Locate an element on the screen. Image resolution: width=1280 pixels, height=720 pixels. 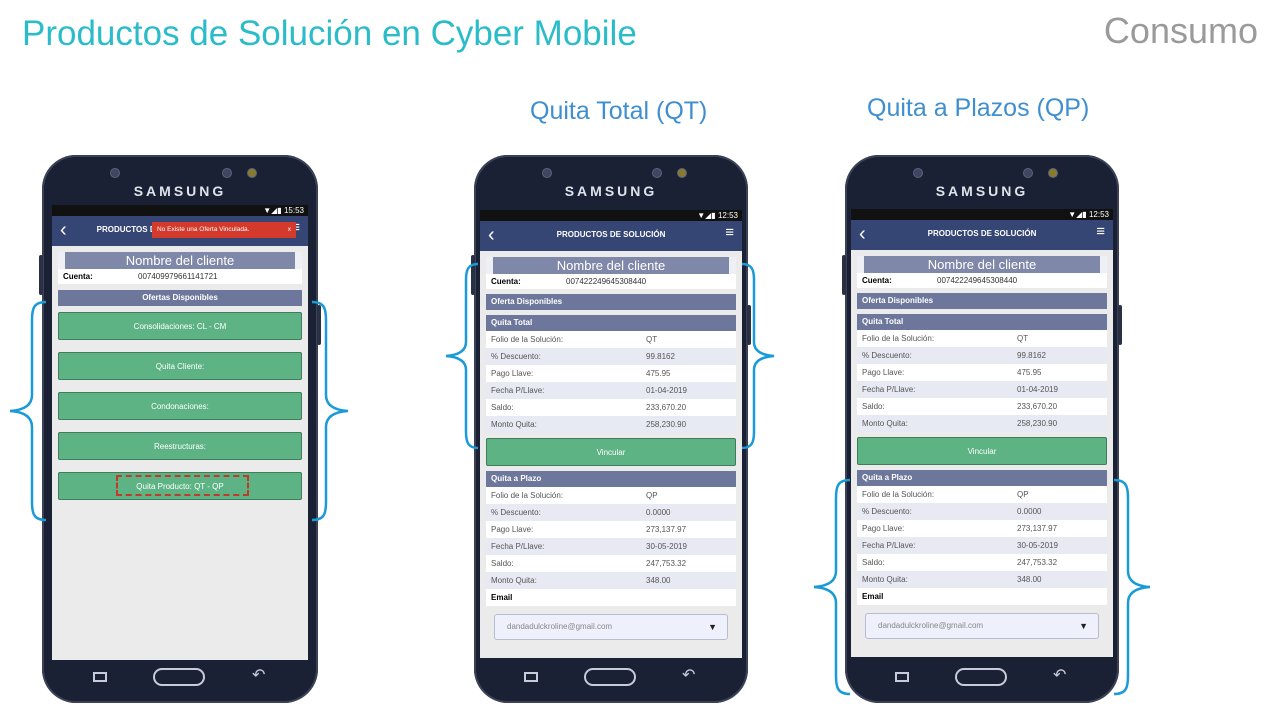
toast-close-button: x is located at coordinates (289, 230).